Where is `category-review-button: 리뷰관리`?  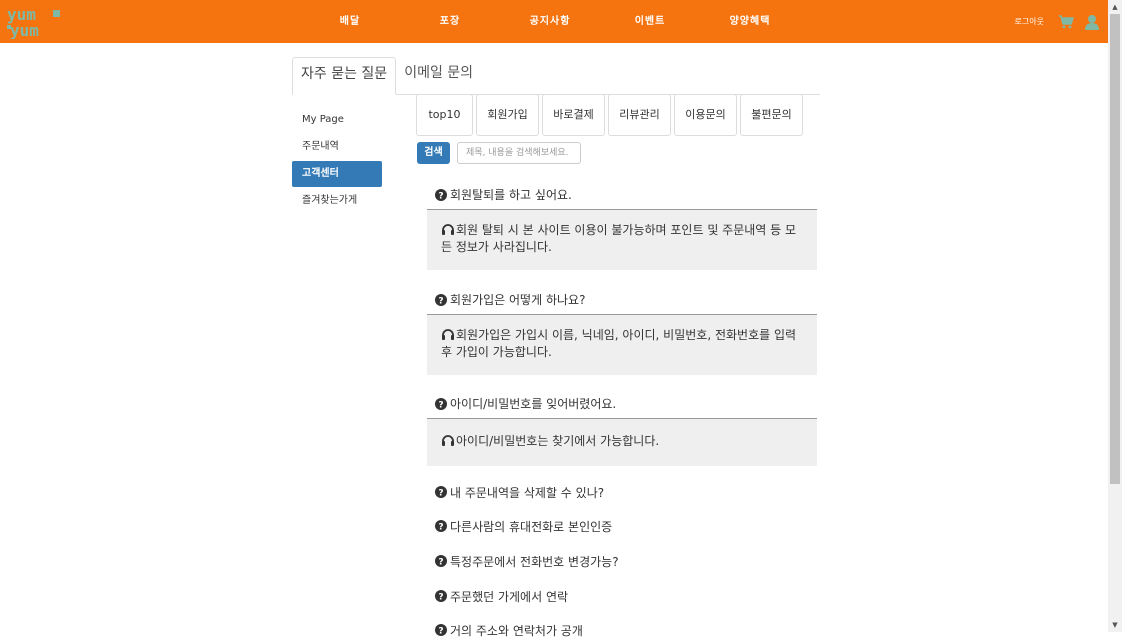
category-review-button: 리뷰관리 is located at coordinates (639, 115).